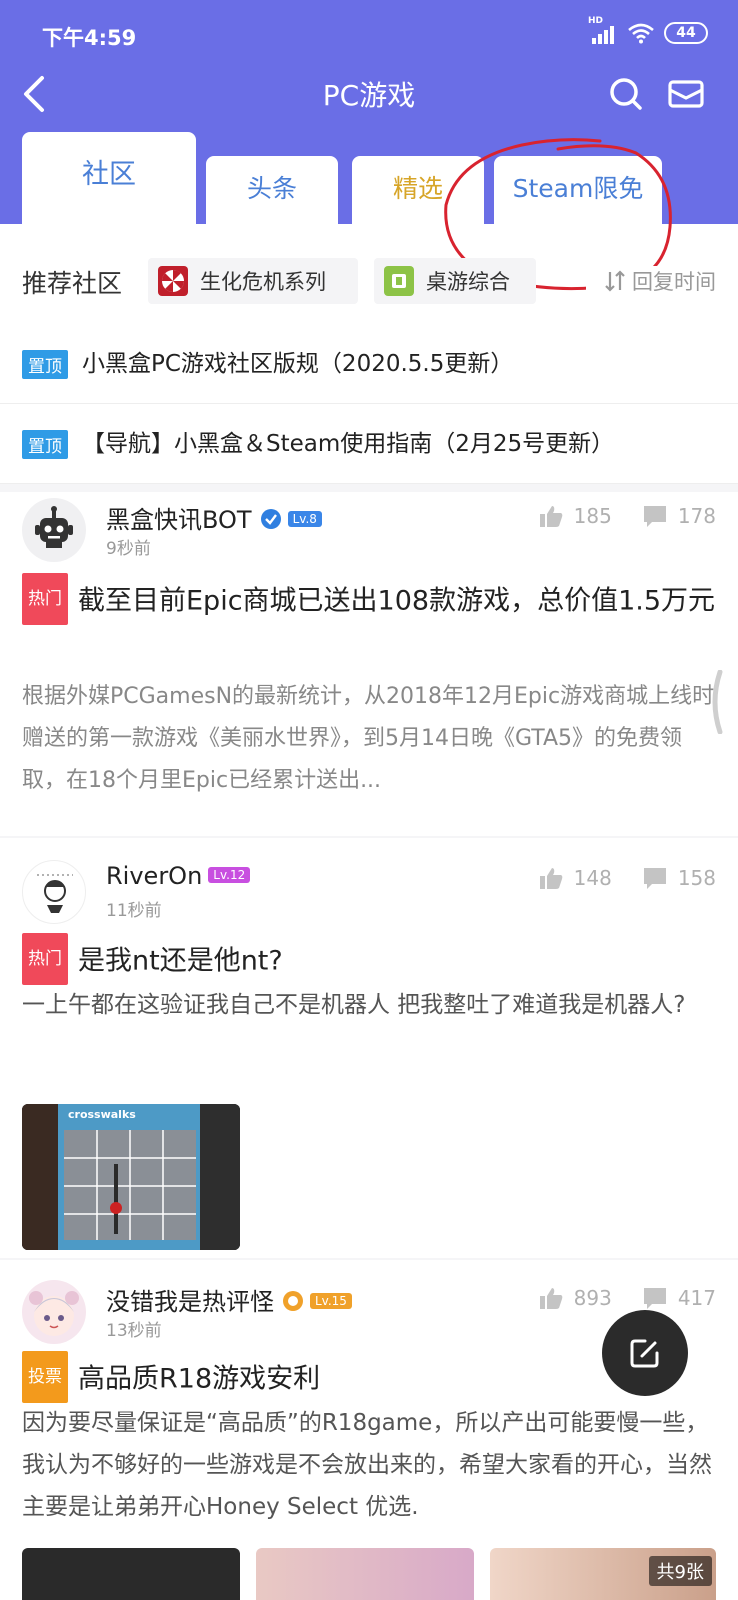 The height and width of the screenshot is (1600, 738). Describe the element at coordinates (596, 21) in the screenshot. I see `signal-hd-label: HD` at that location.